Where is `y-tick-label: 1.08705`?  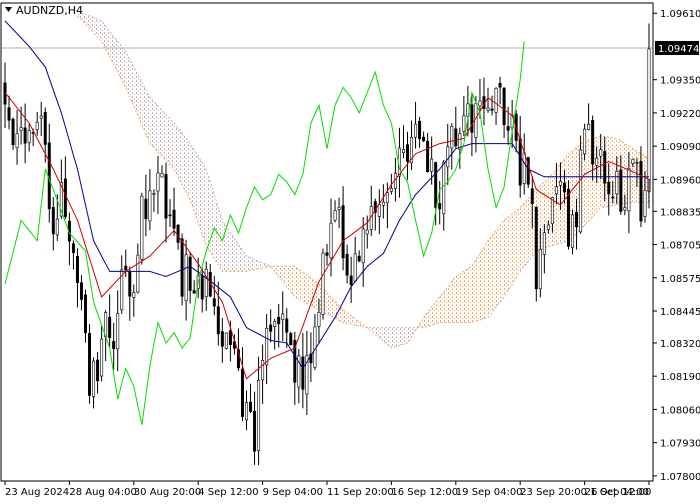
y-tick-label: 1.08705 is located at coordinates (680, 246).